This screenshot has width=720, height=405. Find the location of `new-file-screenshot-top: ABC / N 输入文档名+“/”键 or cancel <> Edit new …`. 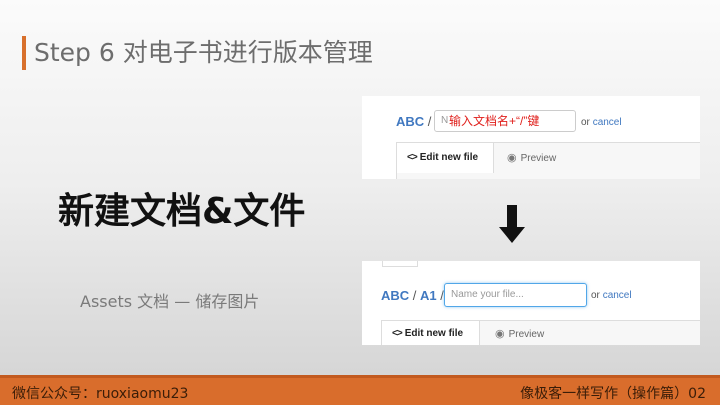

new-file-screenshot-top: ABC / N 输入文档名+“/”键 or cancel <> Edit new … is located at coordinates (531, 137).